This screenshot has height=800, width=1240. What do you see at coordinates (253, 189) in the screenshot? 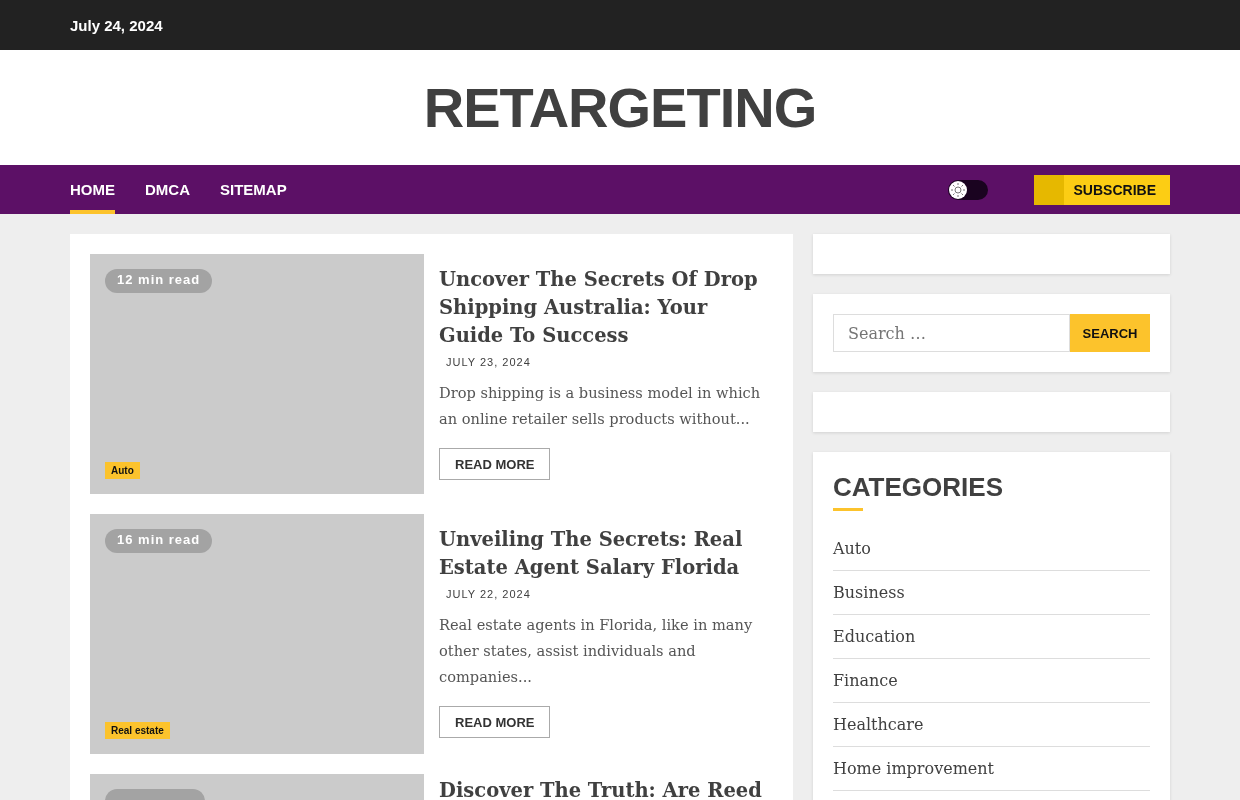
I see `nav-link: SITEMAP` at bounding box center [253, 189].